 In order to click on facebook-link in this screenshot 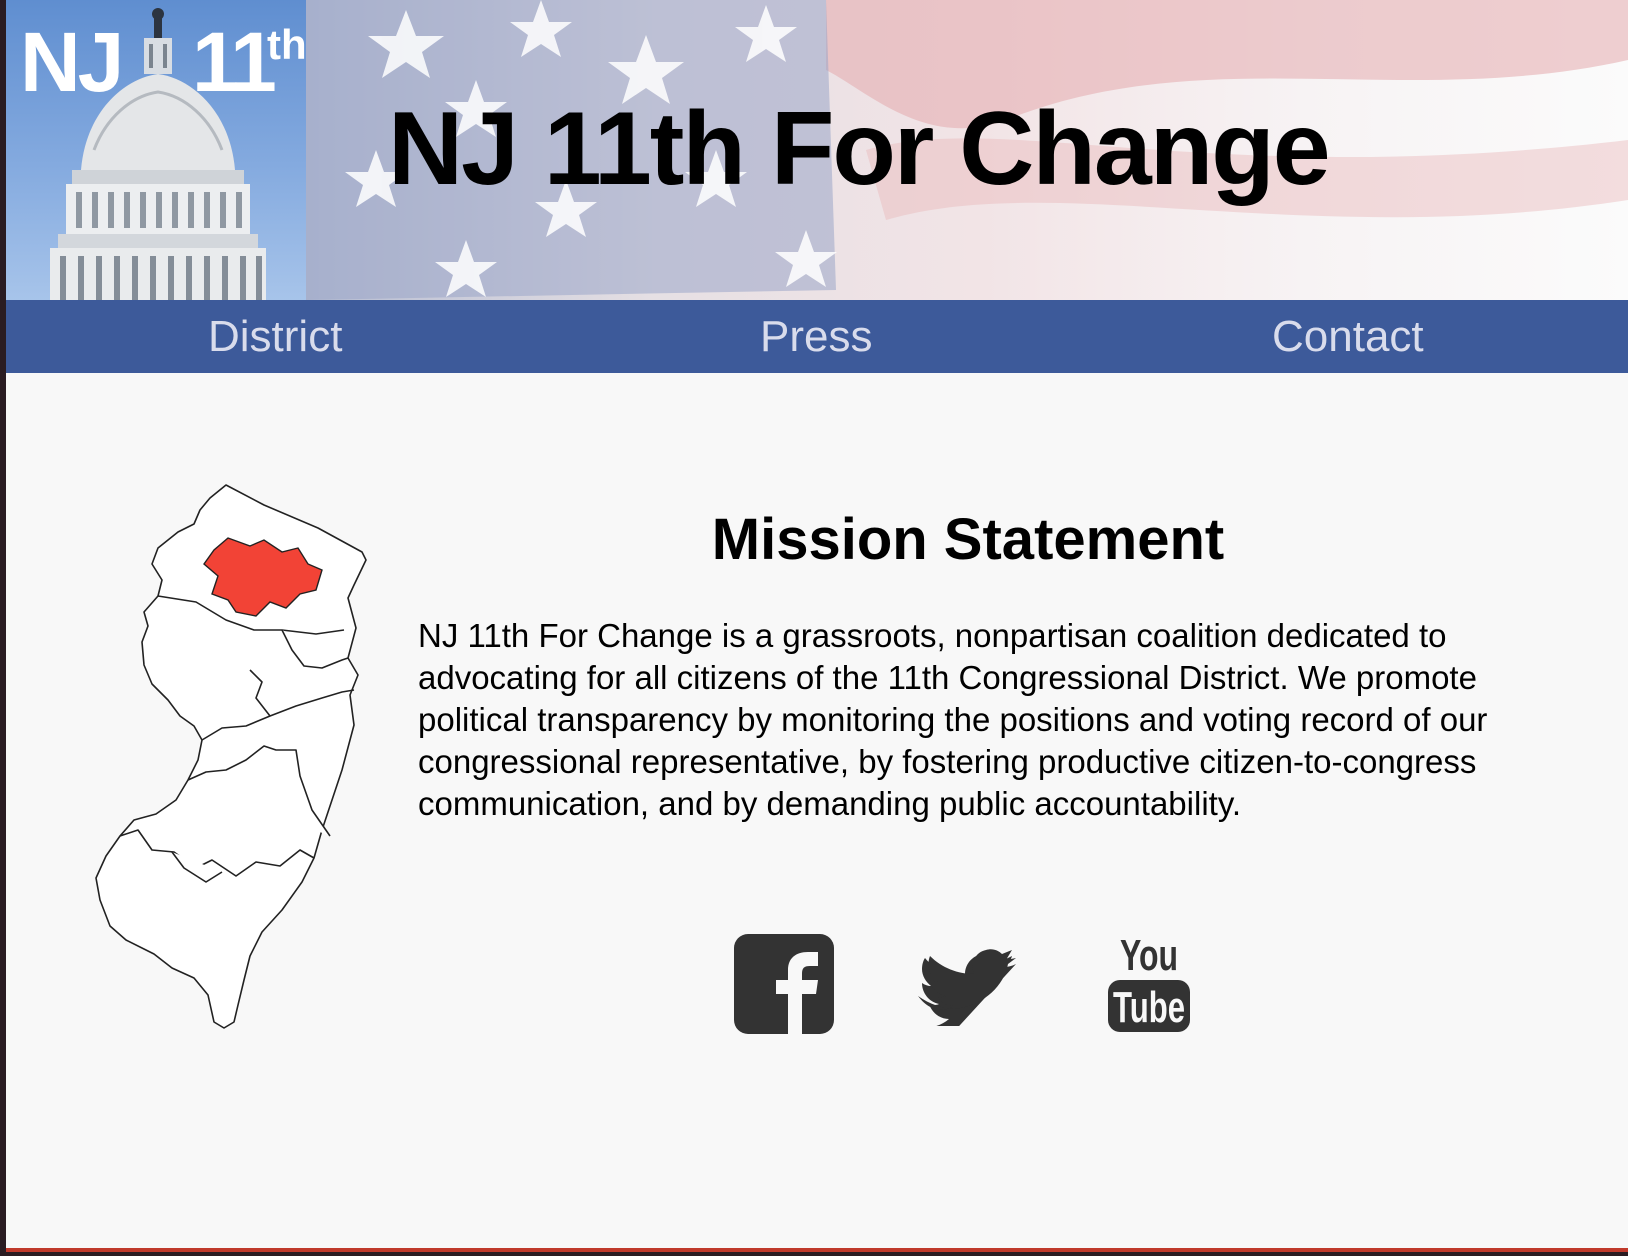, I will do `click(784, 984)`.